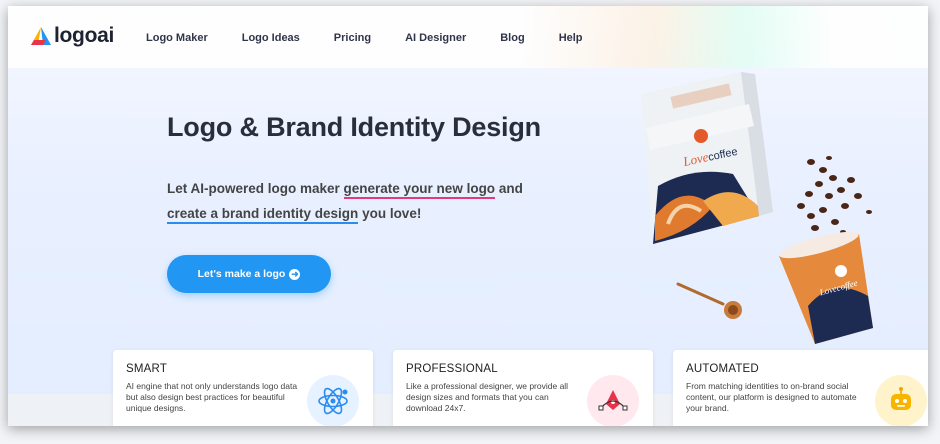 The image size is (940, 444). Describe the element at coordinates (255, 188) in the screenshot. I see `hero-subtitle-text: Let AI-powered logo maker` at that location.